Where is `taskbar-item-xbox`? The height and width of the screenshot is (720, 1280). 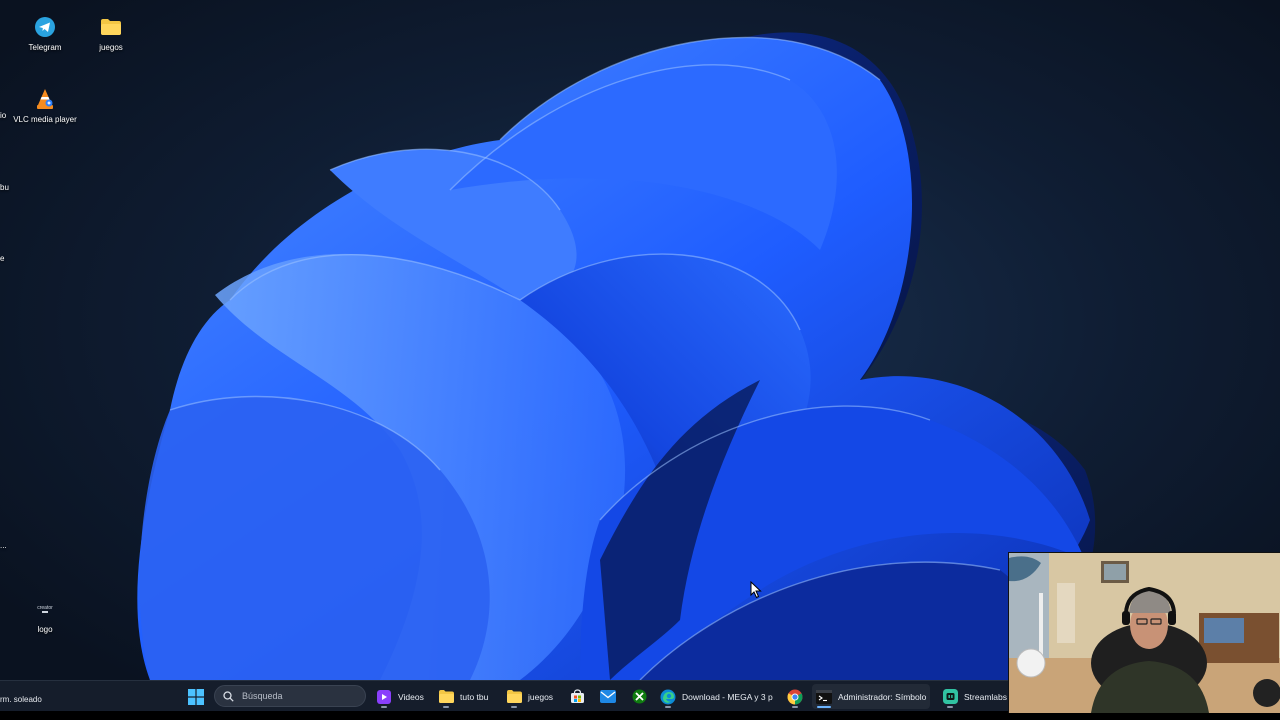
taskbar-item-xbox is located at coordinates (639, 696).